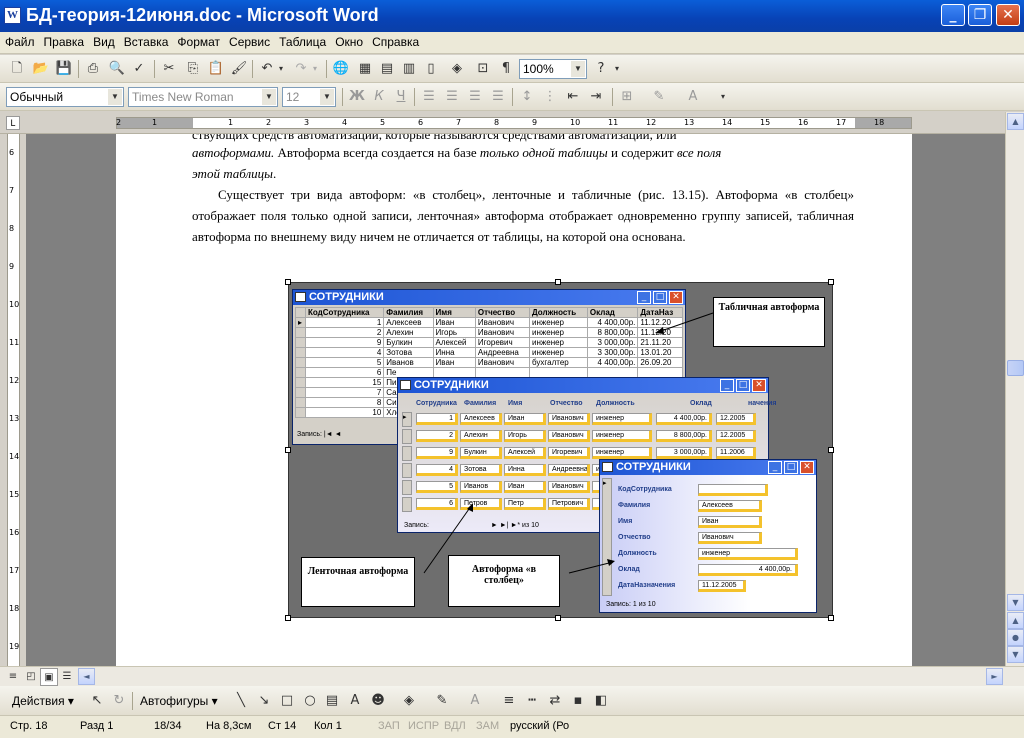  I want to click on zoom-combo: 100% ▼, so click(553, 69).